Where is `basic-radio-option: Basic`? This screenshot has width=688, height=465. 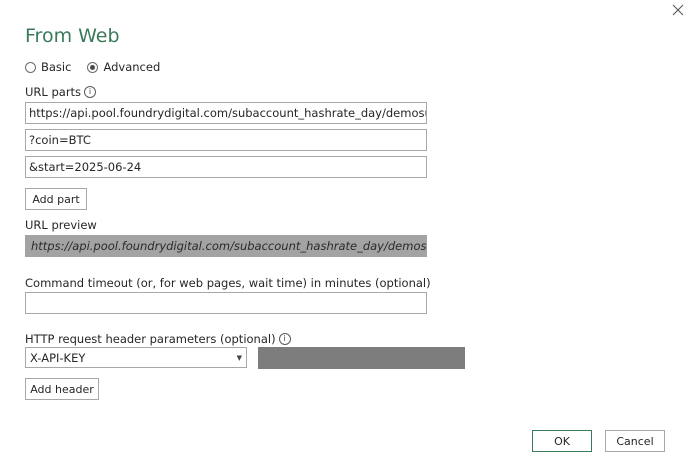 basic-radio-option: Basic is located at coordinates (48, 67).